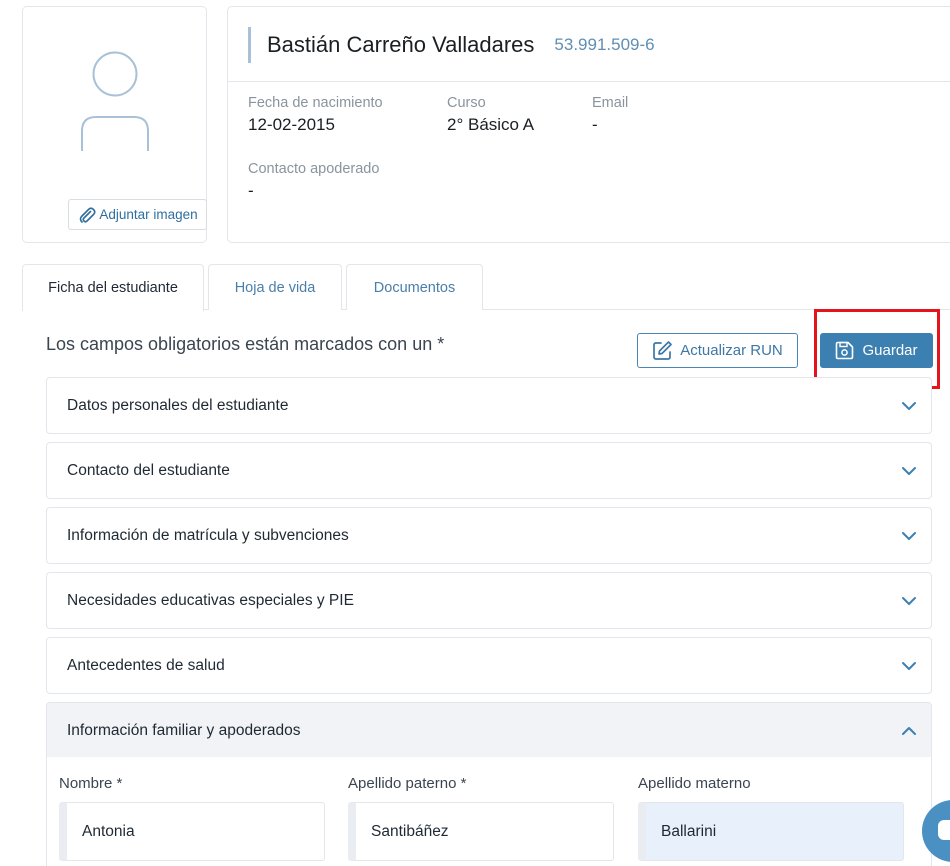  Describe the element at coordinates (148, 470) in the screenshot. I see `section-title: Contacto del estudiante` at that location.